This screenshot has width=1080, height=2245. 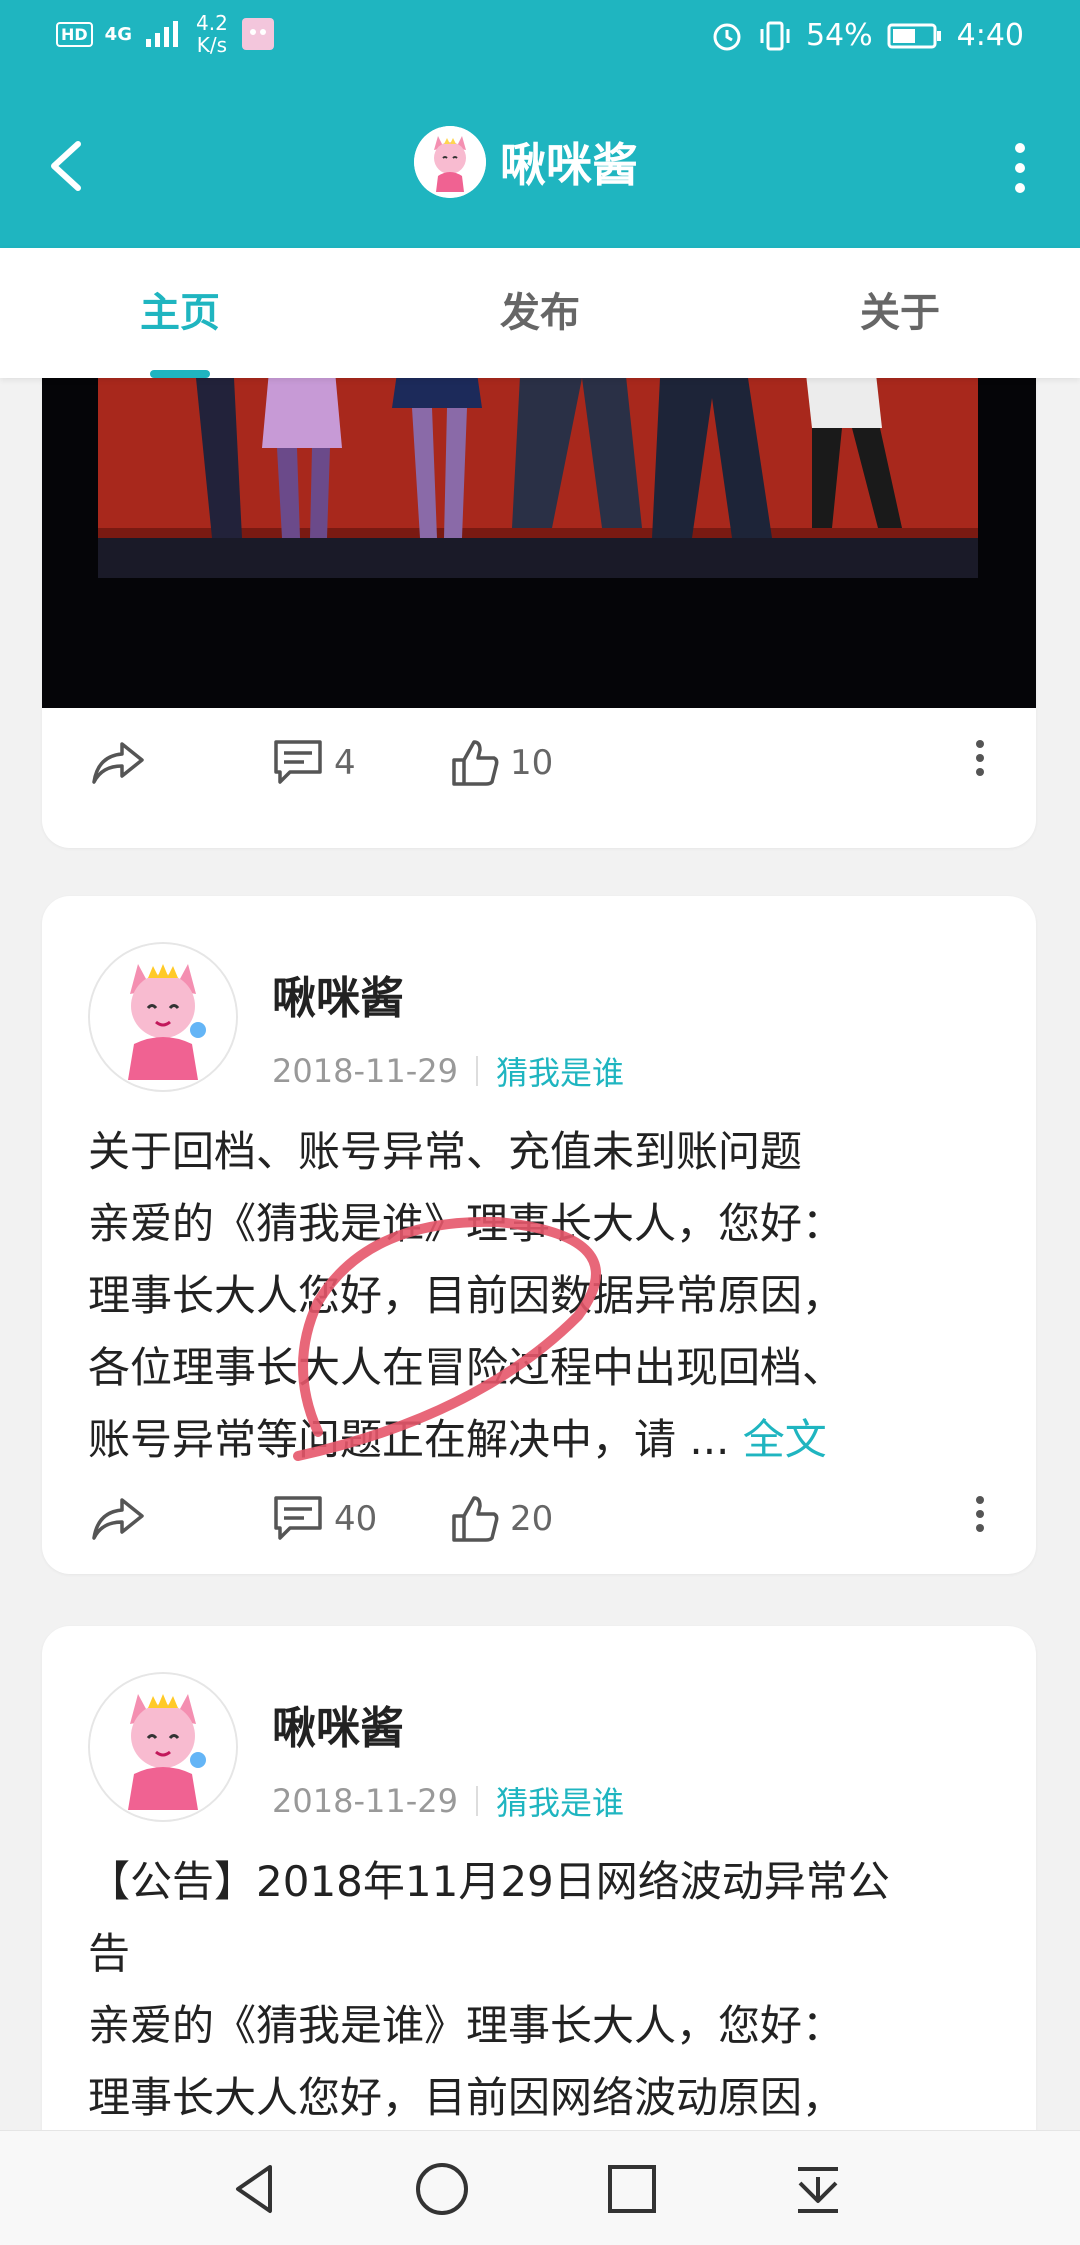 What do you see at coordinates (775, 35) in the screenshot?
I see `vibrate-icon` at bounding box center [775, 35].